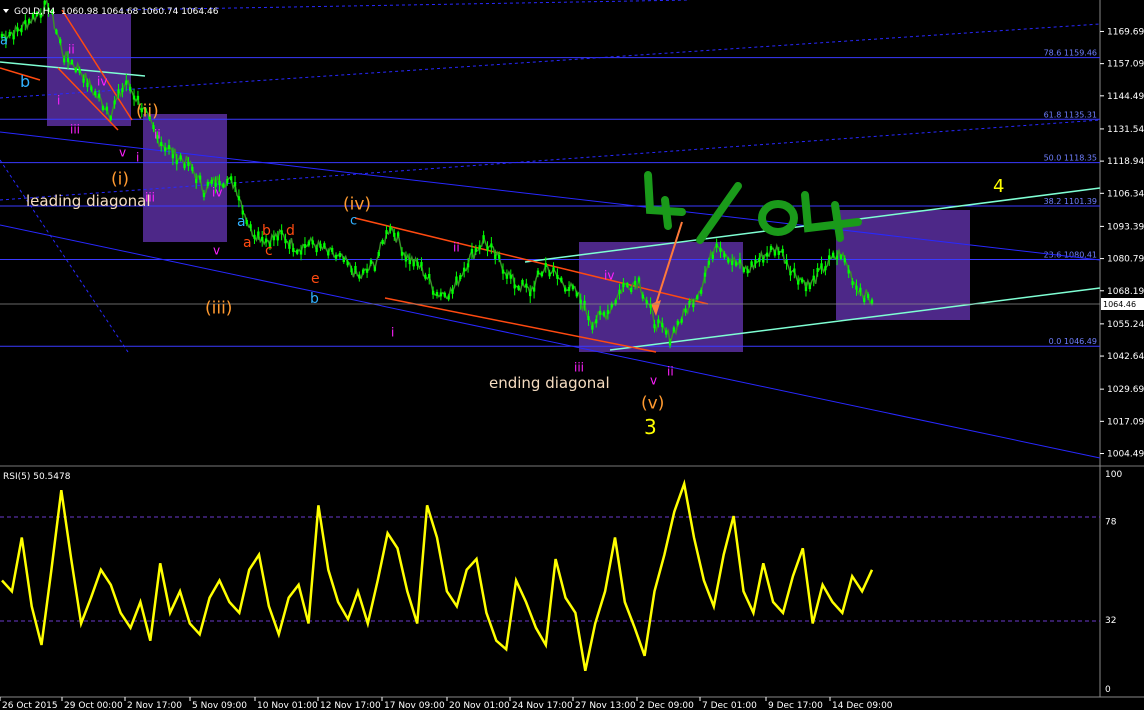 The image size is (1144, 710). Describe the element at coordinates (1073, 341) in the screenshot. I see `fib-label-5: 0.0 1046.49` at that location.